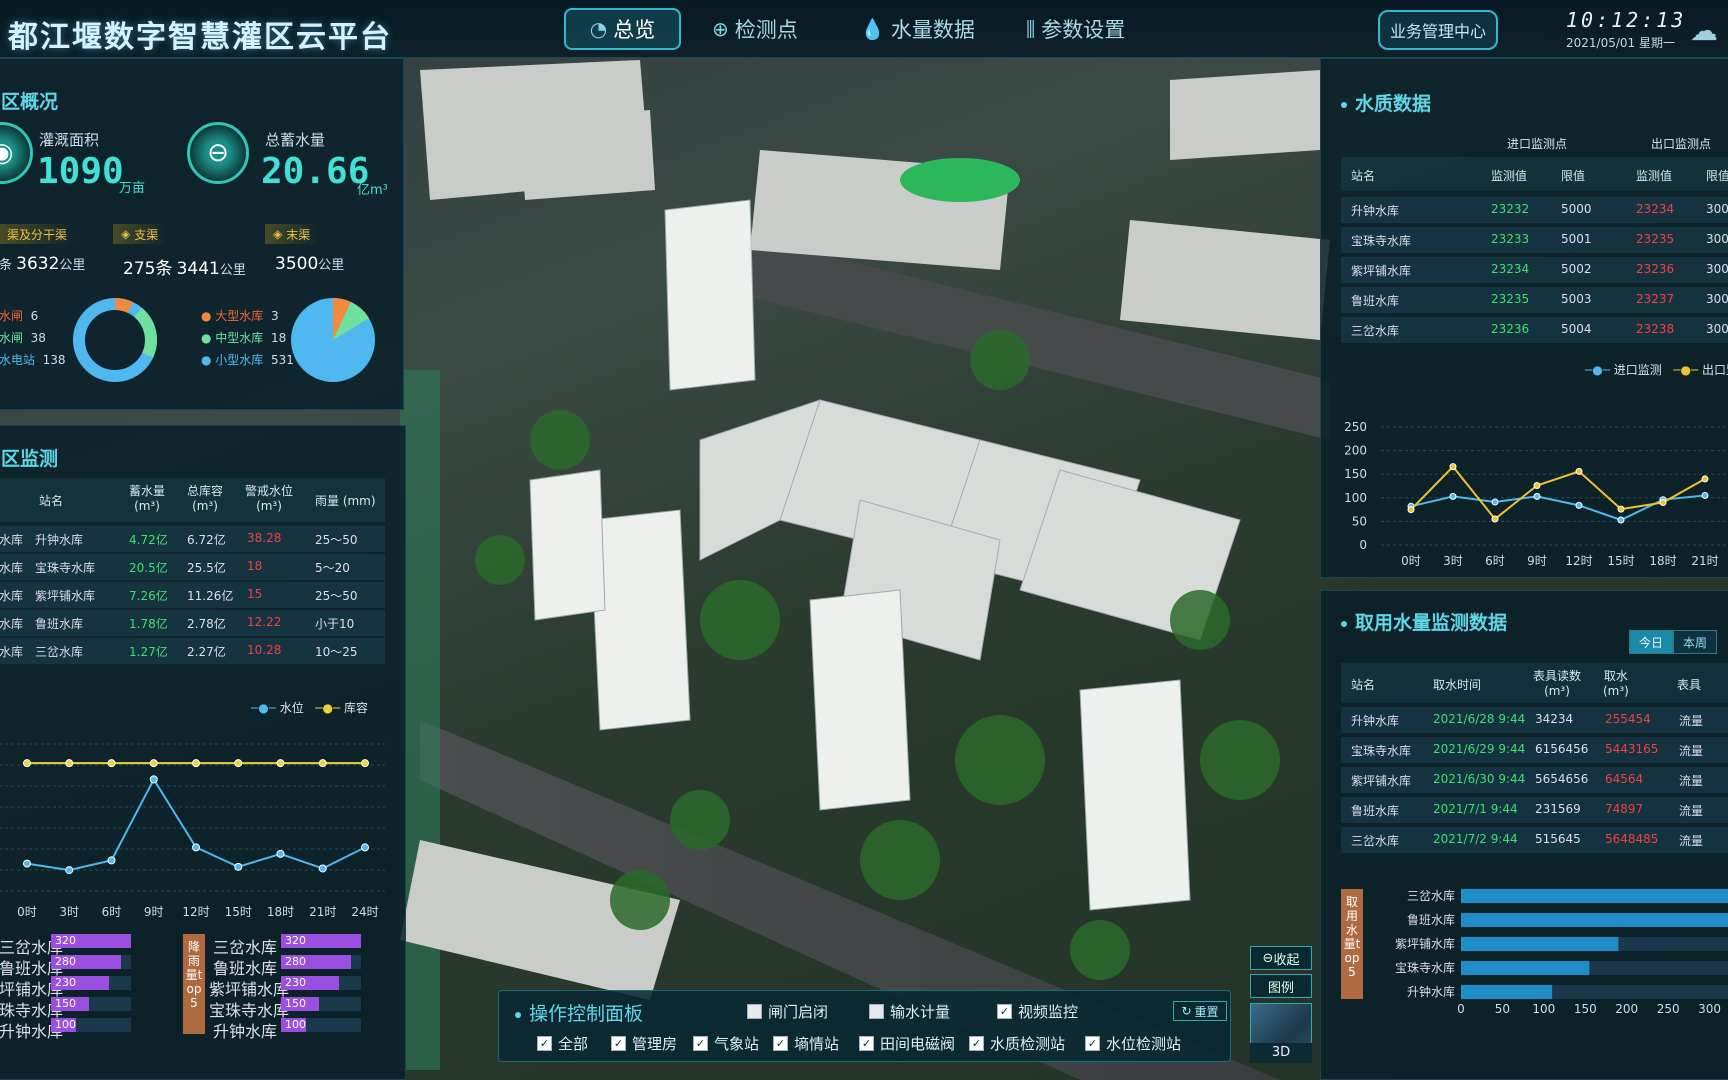  I want to click on cell-amount: 5443165, so click(1632, 749).